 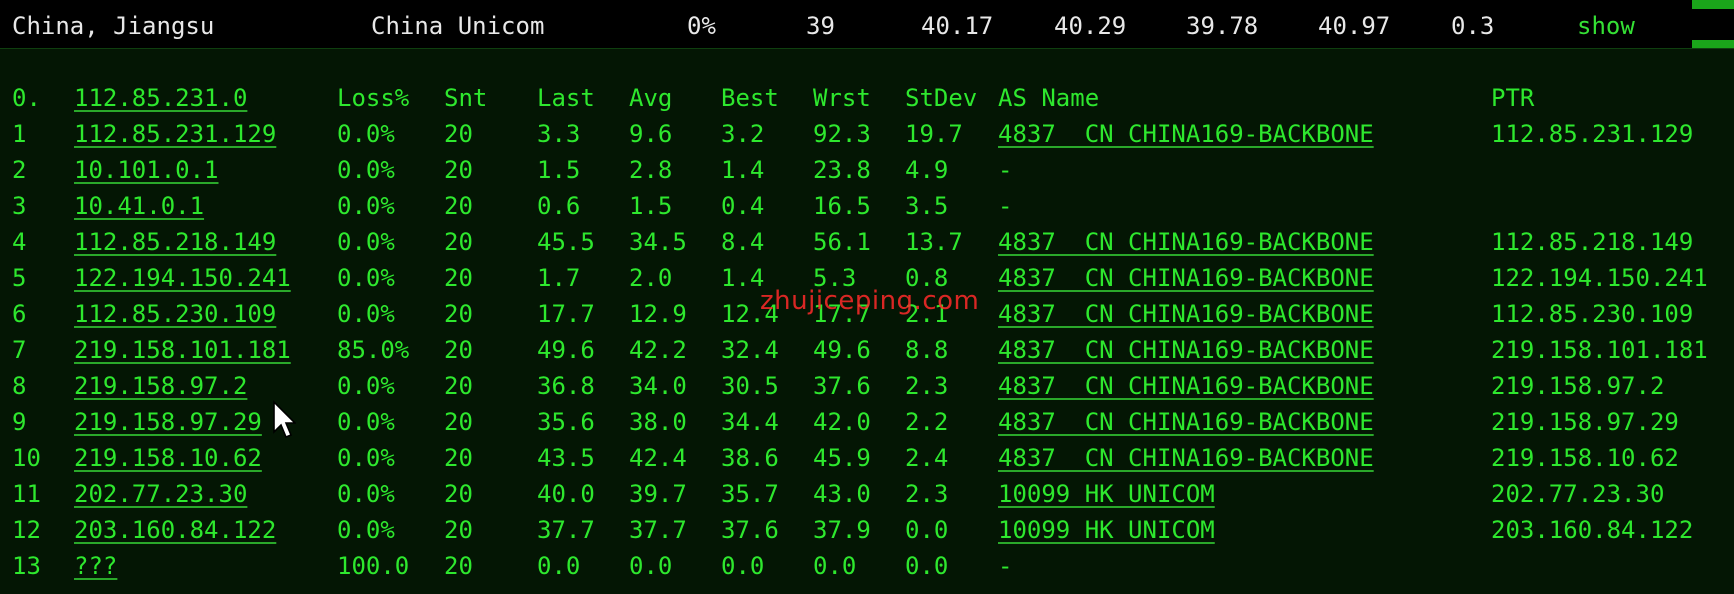 I want to click on status-bar-top, so click(x=1713, y=4).